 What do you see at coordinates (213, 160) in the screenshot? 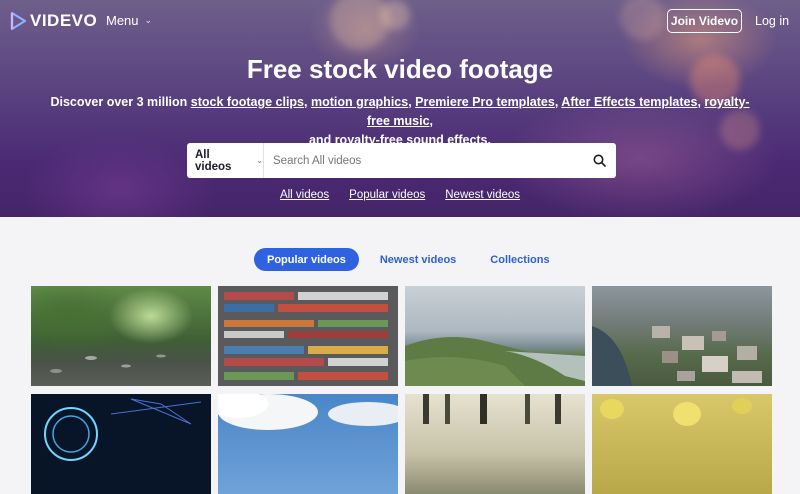
I see `search-type-label: All videos` at bounding box center [213, 160].